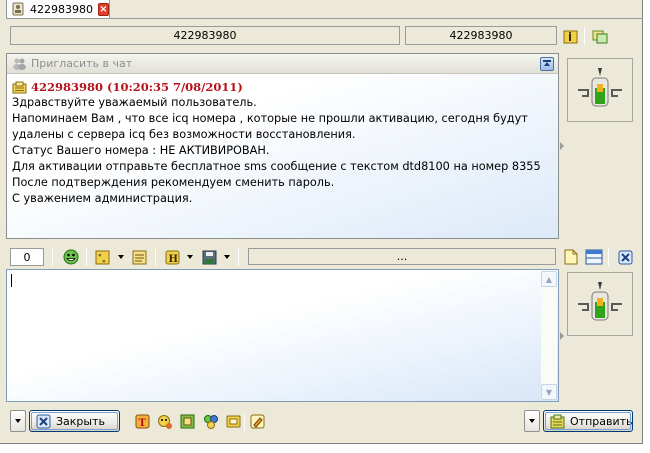 Image resolution: width=650 pixels, height=453 pixels. I want to click on close-x-icon, so click(625, 257).